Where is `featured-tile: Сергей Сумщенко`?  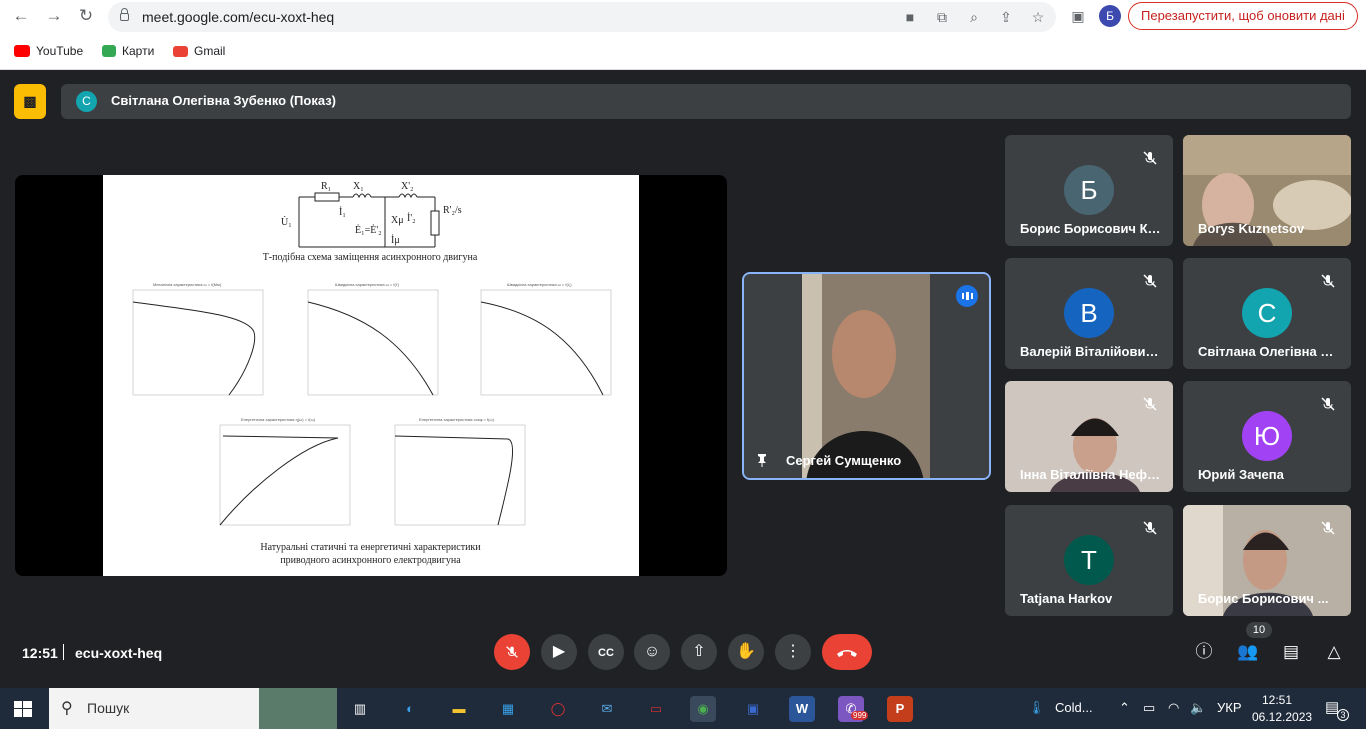
featured-tile: Сергей Сумщенко is located at coordinates (866, 376).